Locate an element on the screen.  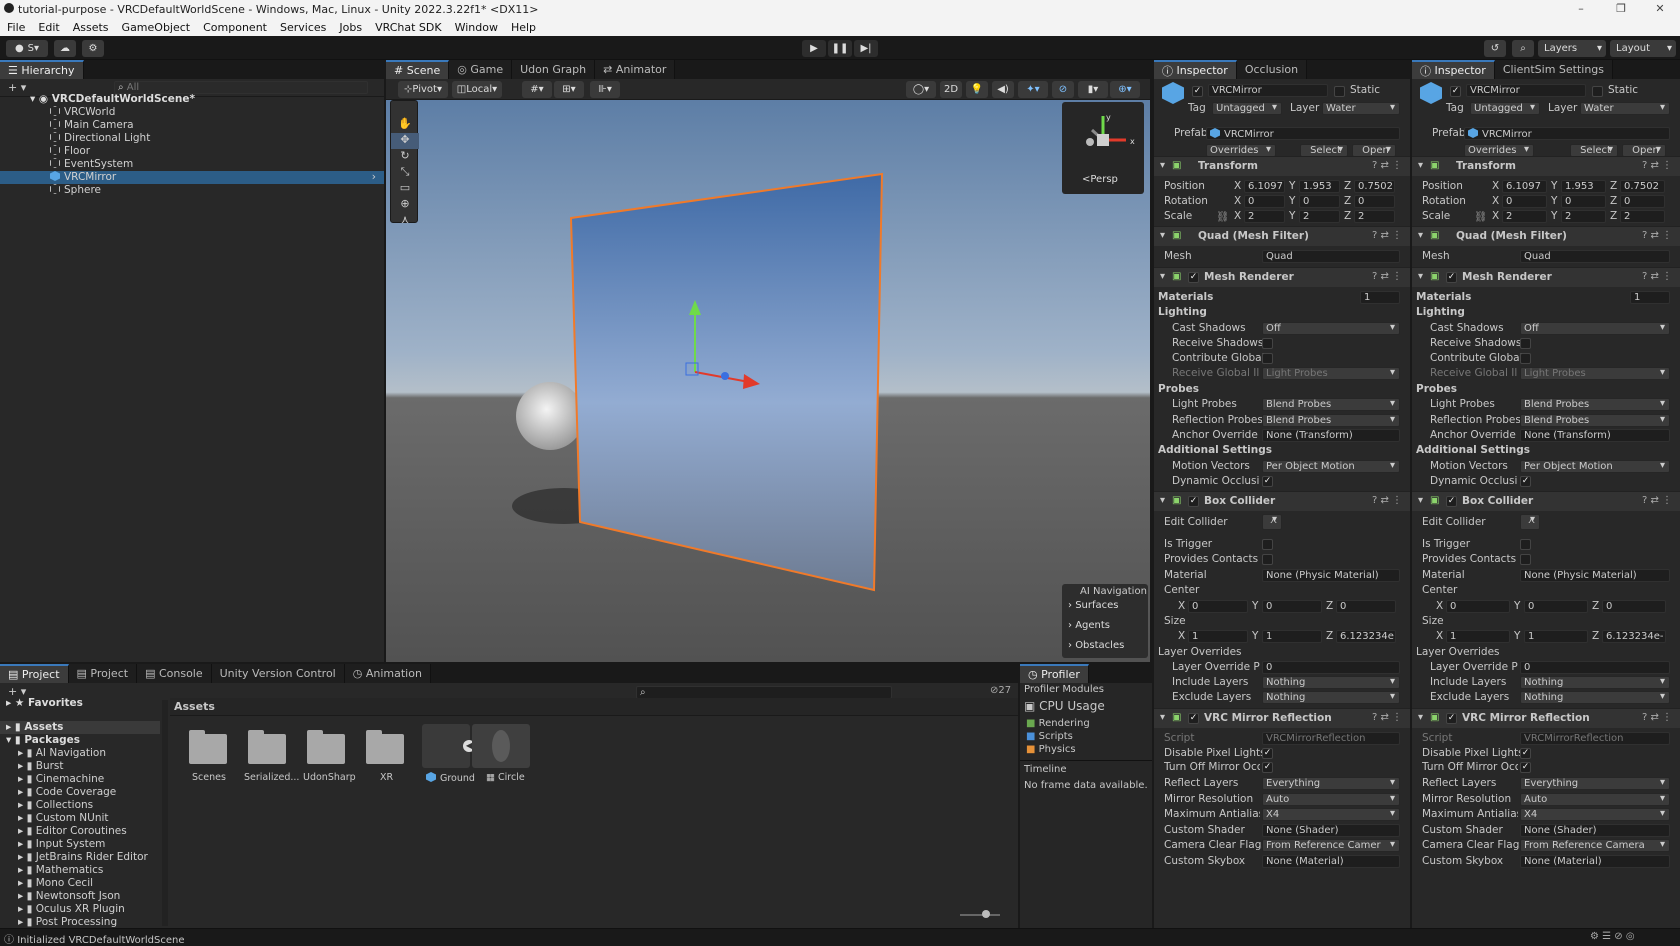
menu-edit: Edit is located at coordinates (48, 27).